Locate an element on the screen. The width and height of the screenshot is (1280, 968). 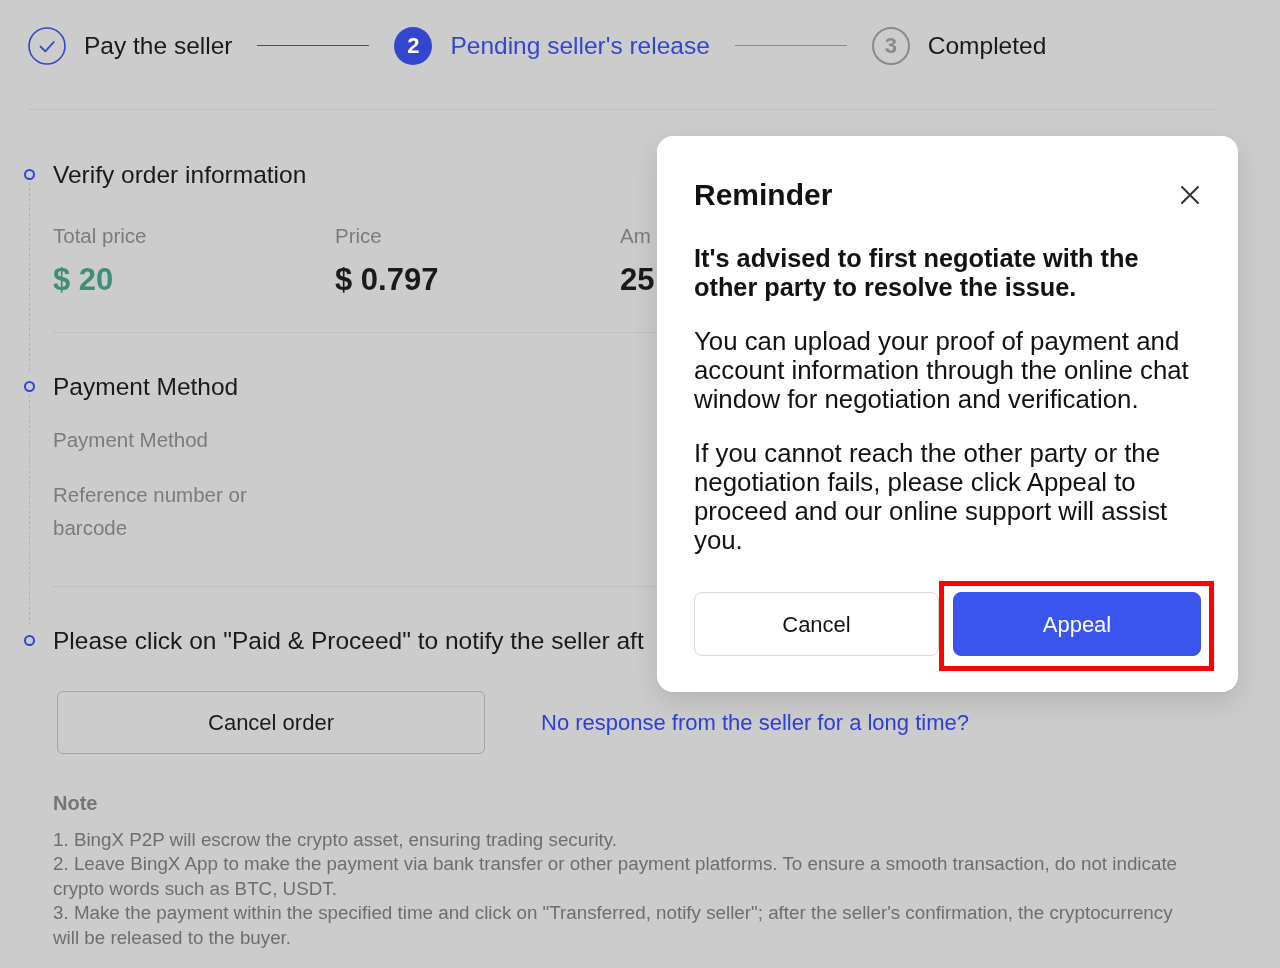
step-number: 3 is located at coordinates (890, 45).